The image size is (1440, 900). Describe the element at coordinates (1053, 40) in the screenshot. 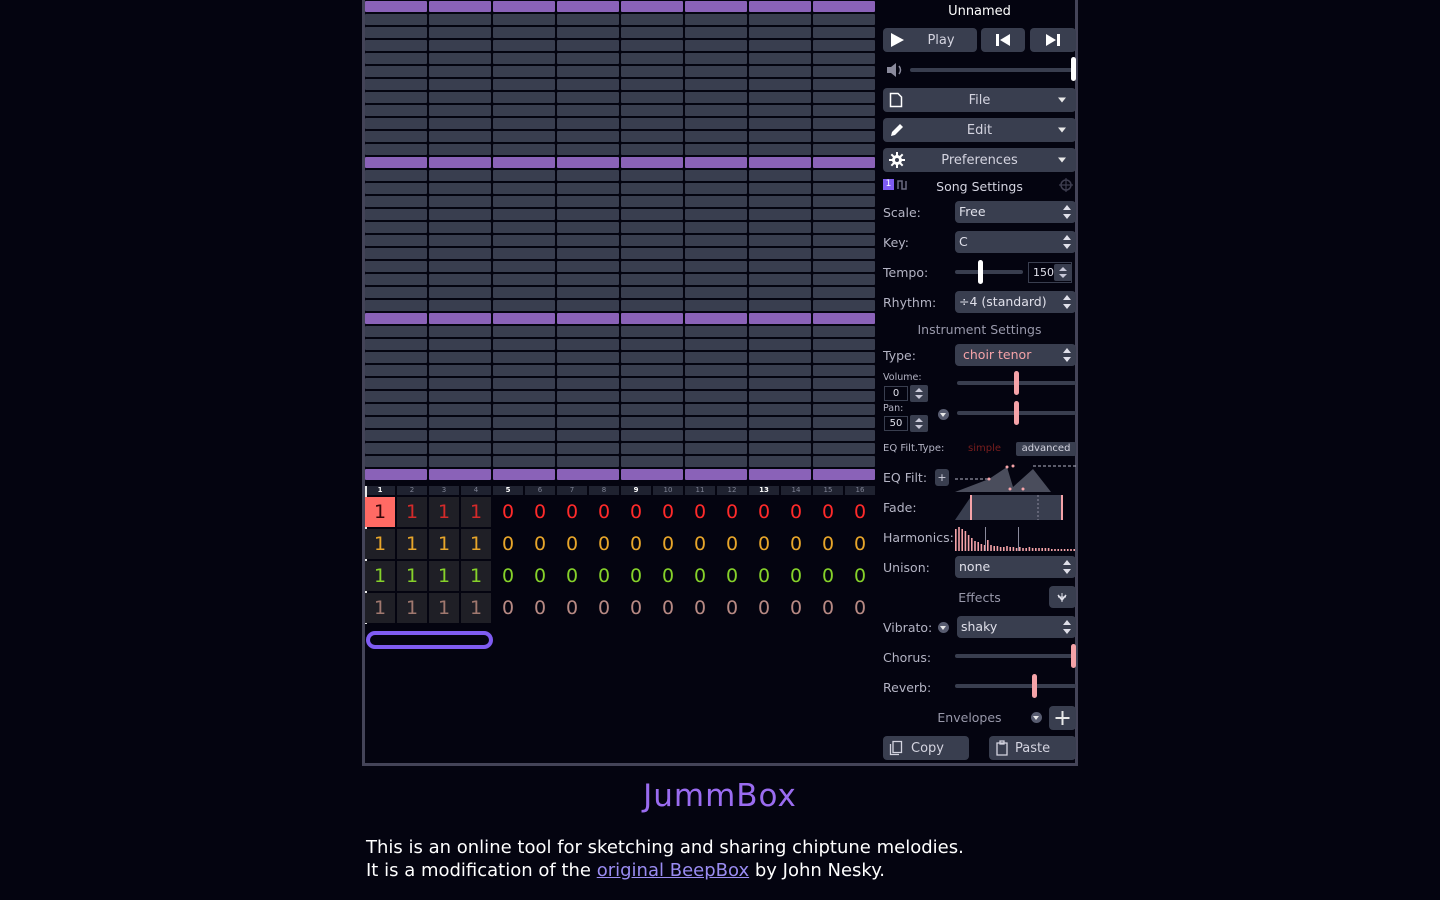

I see `next-bar-button` at that location.